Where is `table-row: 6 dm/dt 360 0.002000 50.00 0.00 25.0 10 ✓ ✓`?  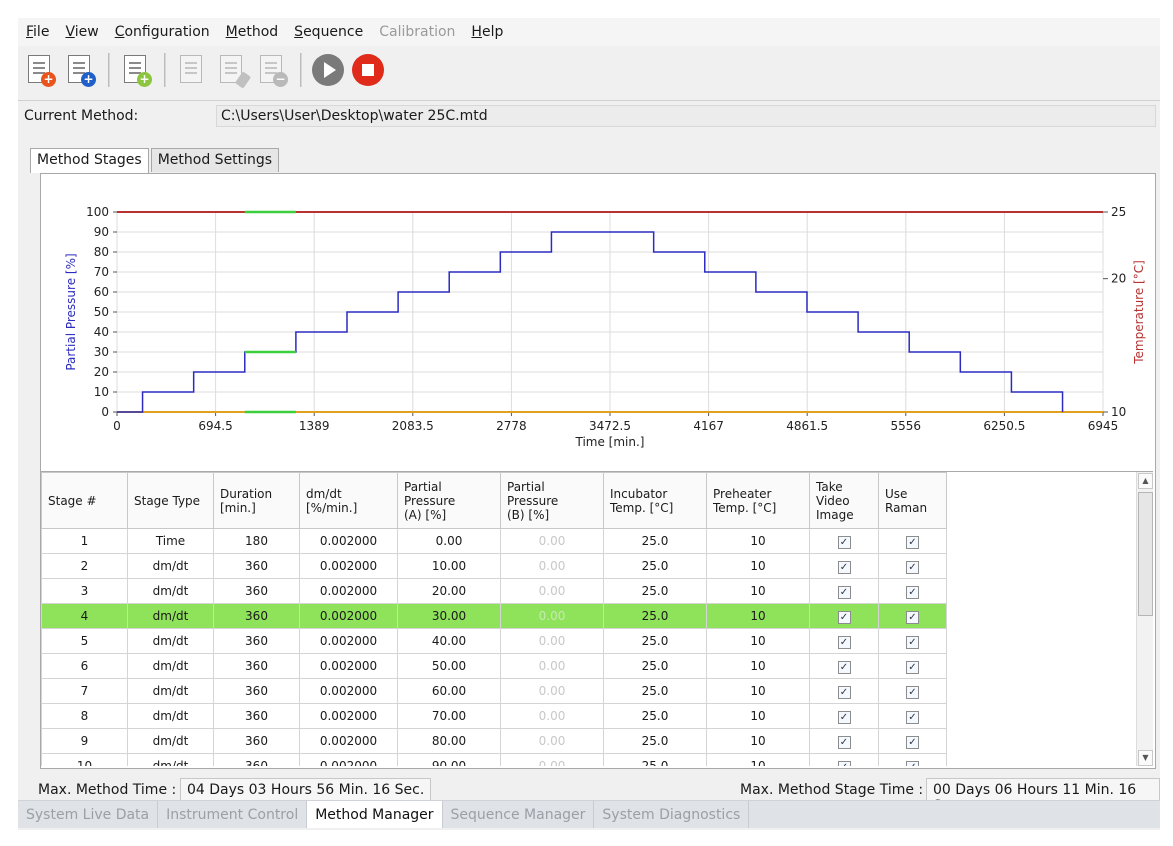
table-row: 6 dm/dt 360 0.002000 50.00 0.00 25.0 10 ✓ ✓ is located at coordinates (494, 666).